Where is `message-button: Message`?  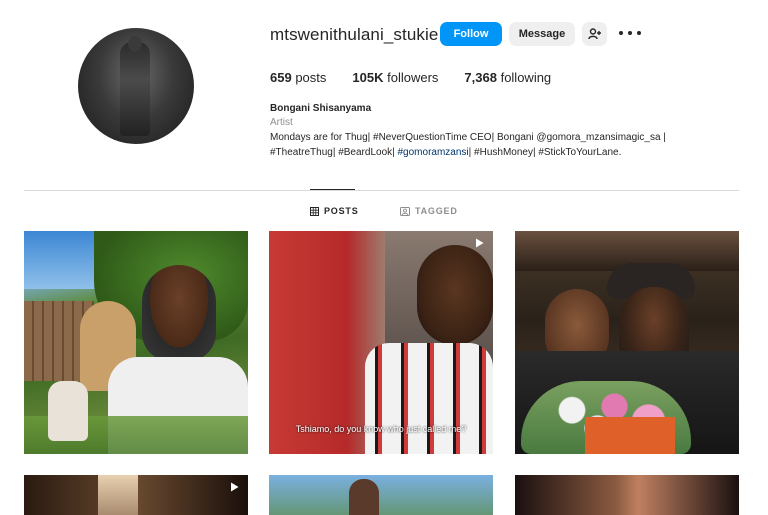 message-button: Message is located at coordinates (542, 34).